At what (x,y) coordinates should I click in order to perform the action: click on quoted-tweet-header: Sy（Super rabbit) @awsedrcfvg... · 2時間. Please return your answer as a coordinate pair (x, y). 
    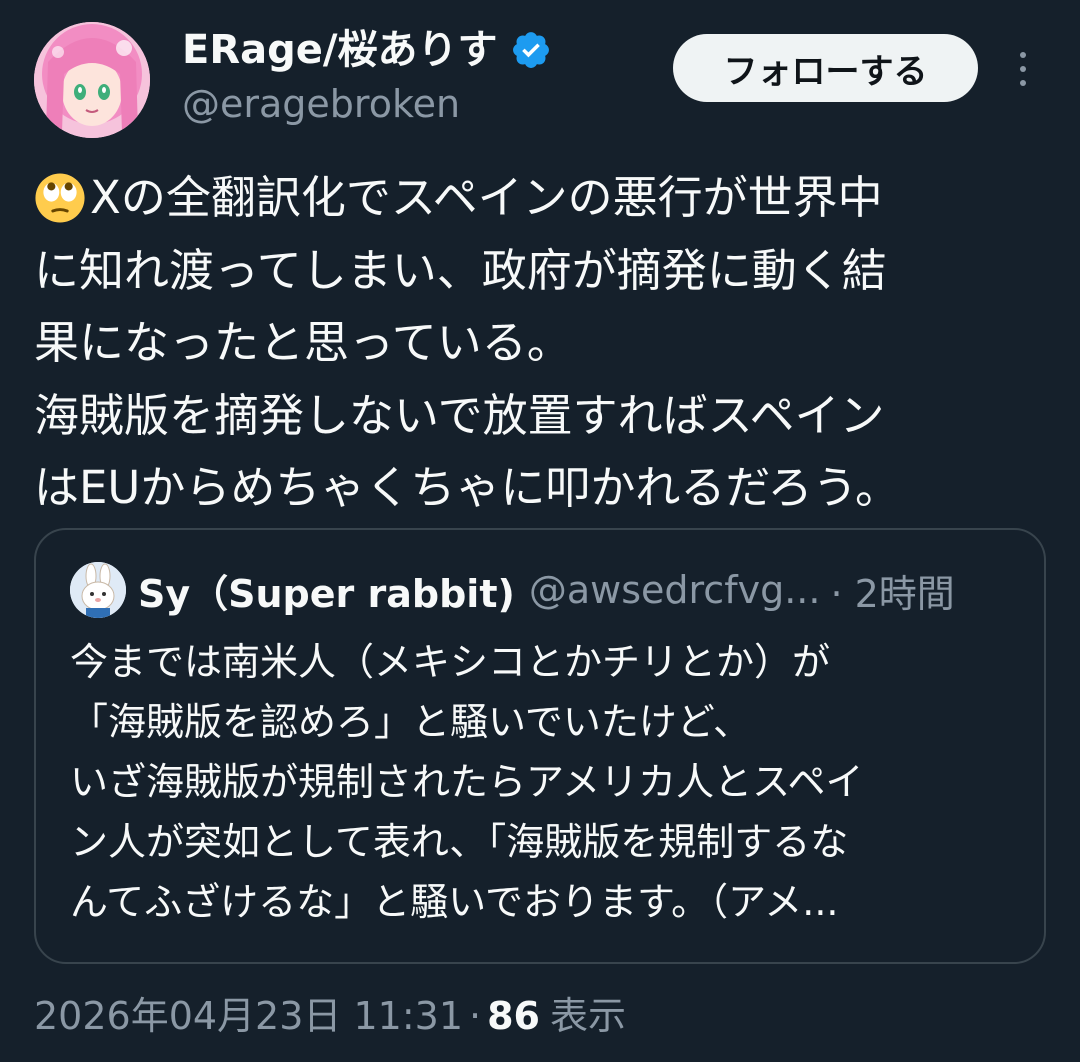
    Looking at the image, I should click on (512, 590).